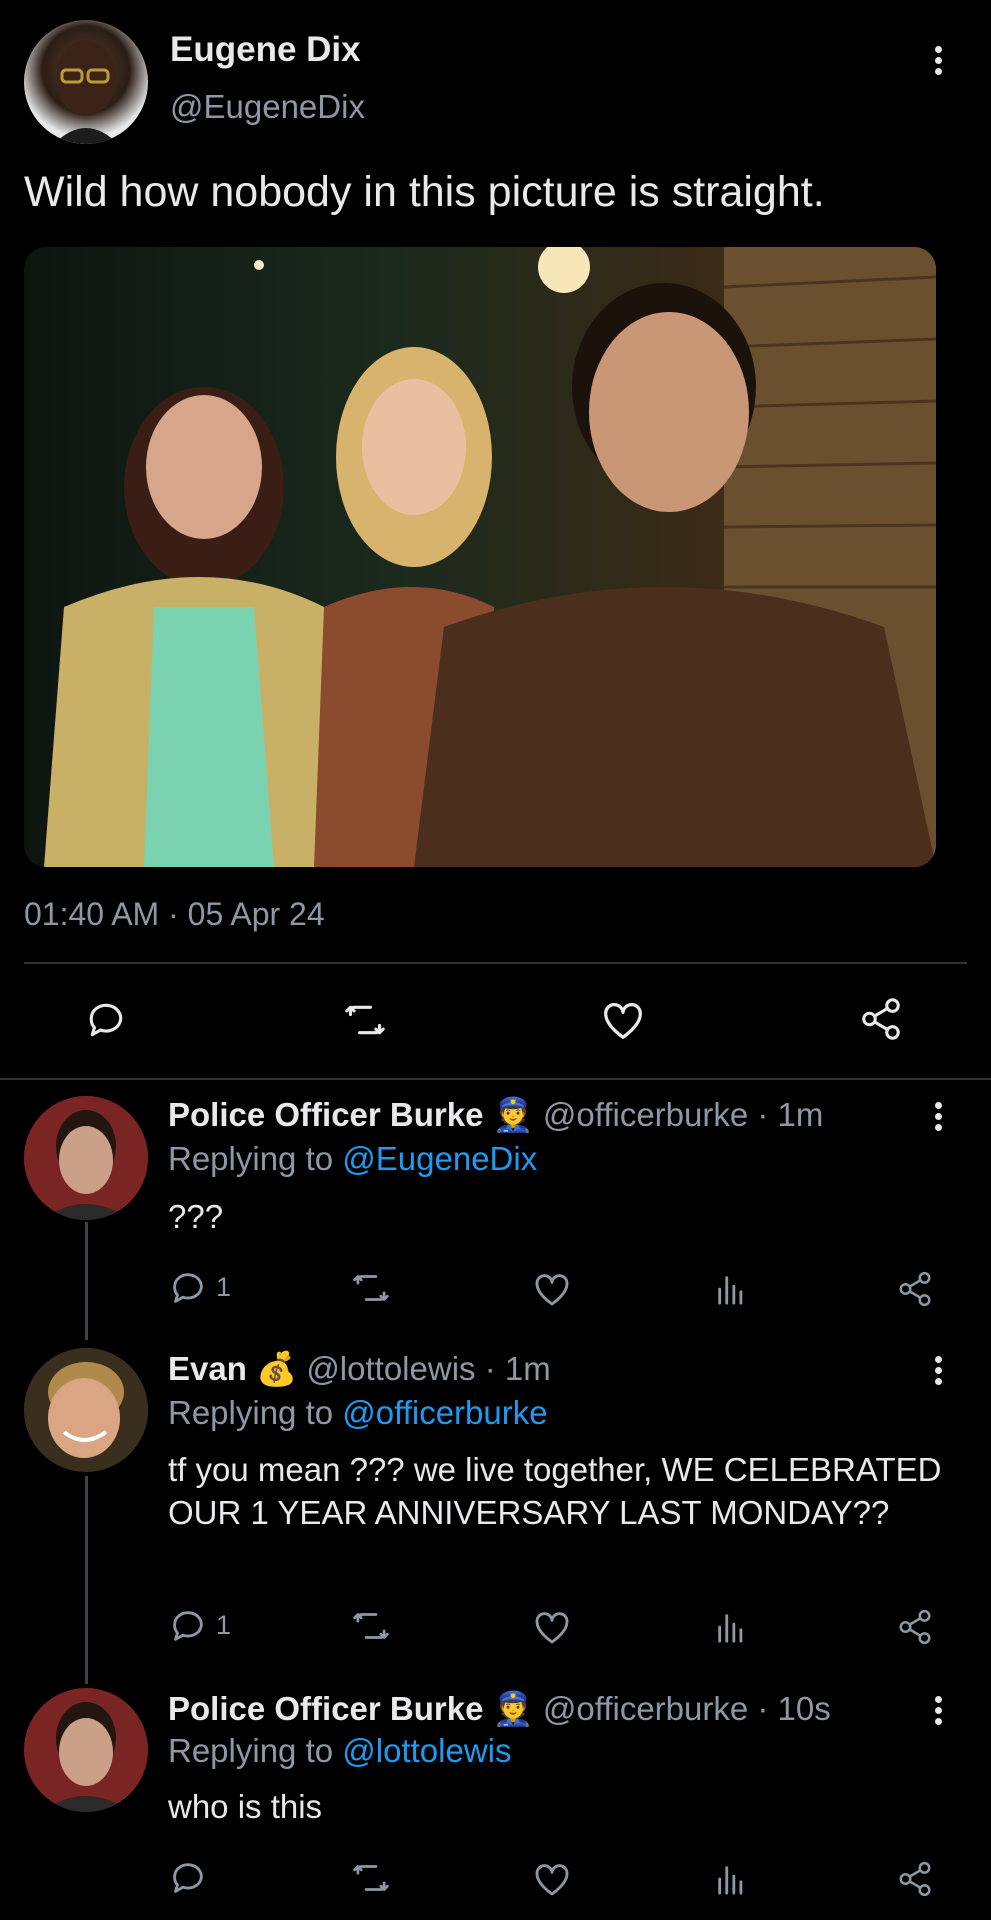 The image size is (991, 1920). I want to click on replying-to: Replying to @officerburke, so click(358, 1413).